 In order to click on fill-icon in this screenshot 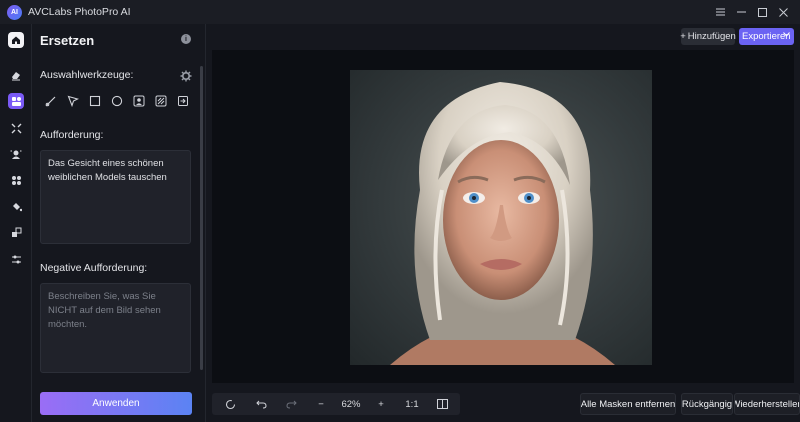, I will do `click(16, 206)`.